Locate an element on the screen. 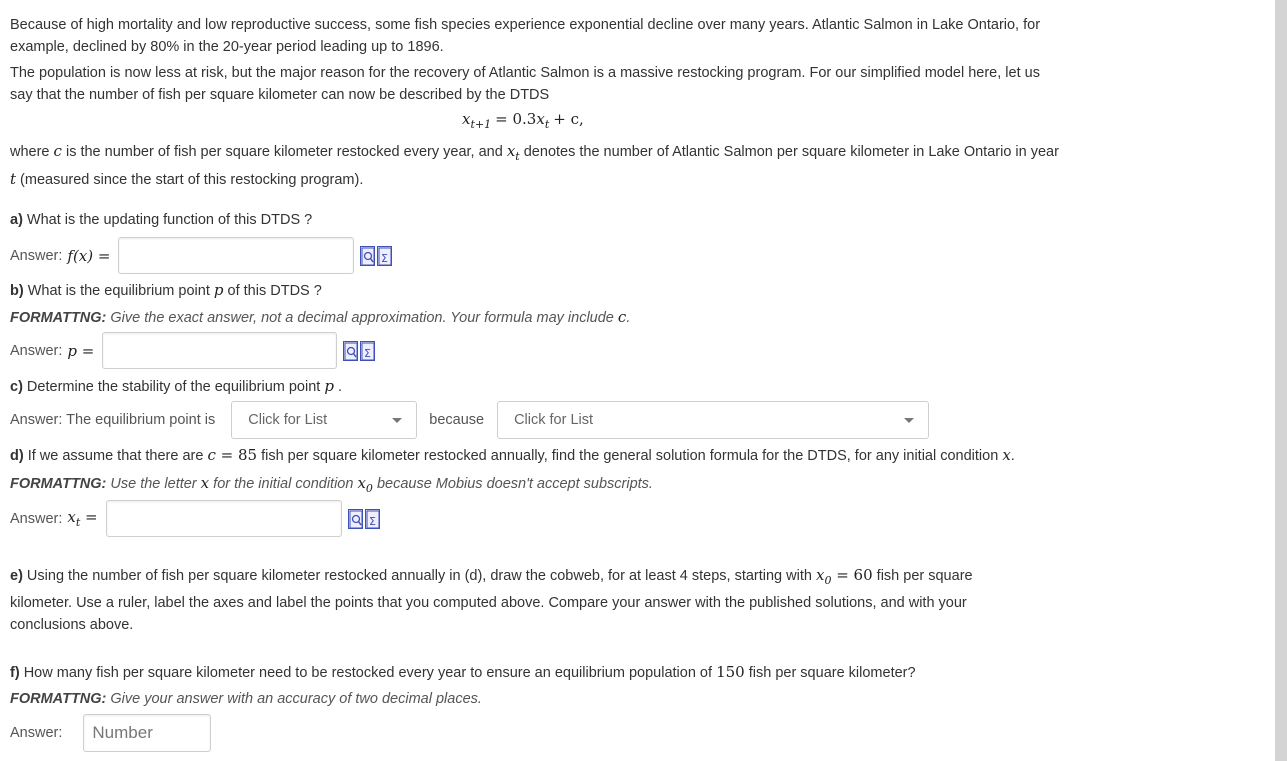 This screenshot has width=1287, height=761. answer-d-row: Answer: xt = Σ is located at coordinates (195, 518).